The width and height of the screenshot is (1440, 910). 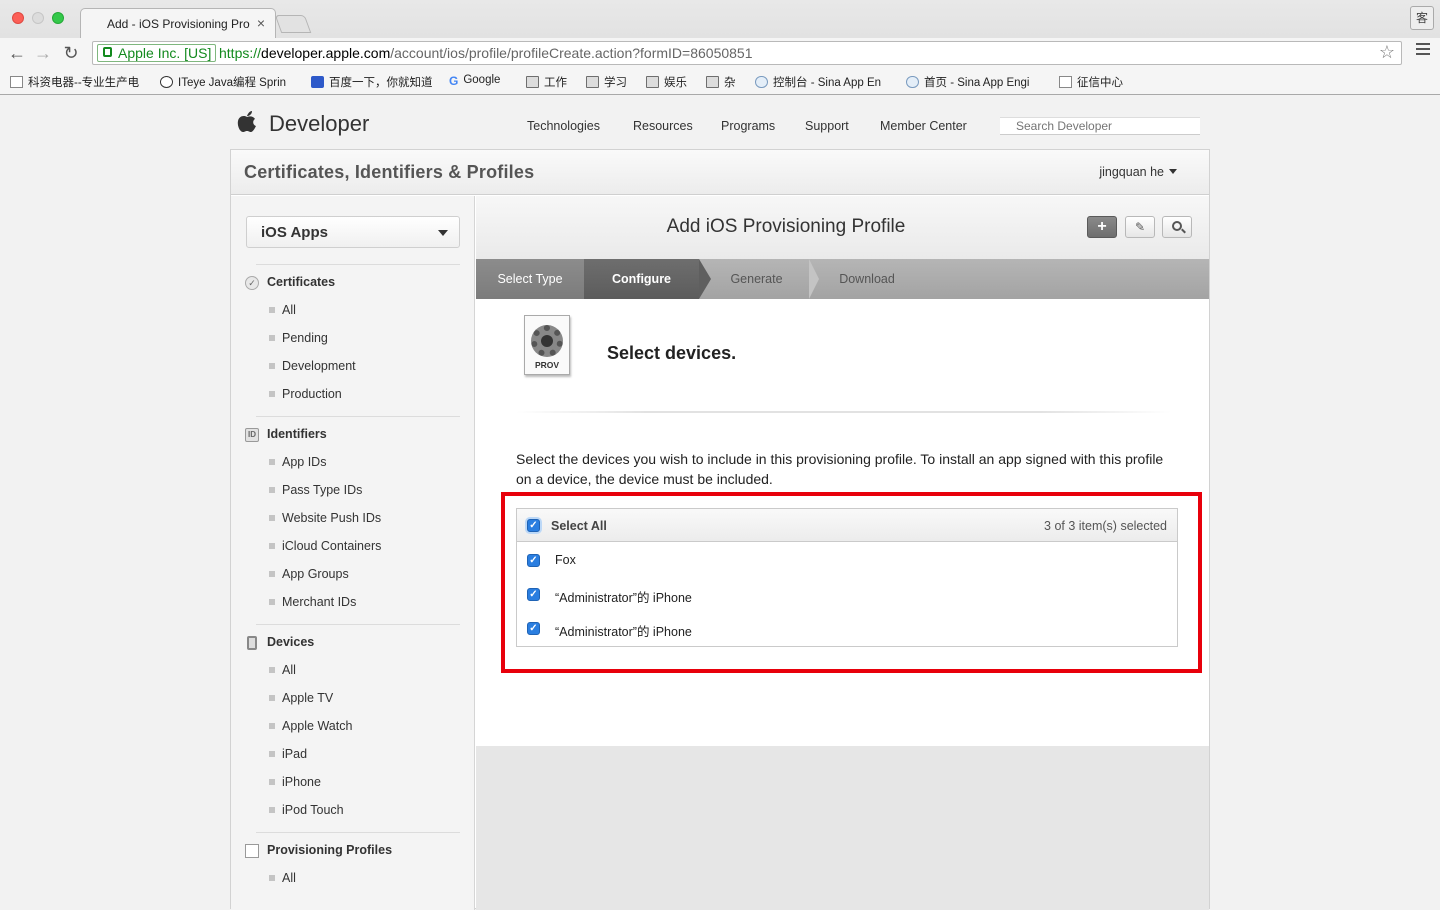 I want to click on ev-certificate-badge: Apple Inc. [US], so click(x=157, y=53).